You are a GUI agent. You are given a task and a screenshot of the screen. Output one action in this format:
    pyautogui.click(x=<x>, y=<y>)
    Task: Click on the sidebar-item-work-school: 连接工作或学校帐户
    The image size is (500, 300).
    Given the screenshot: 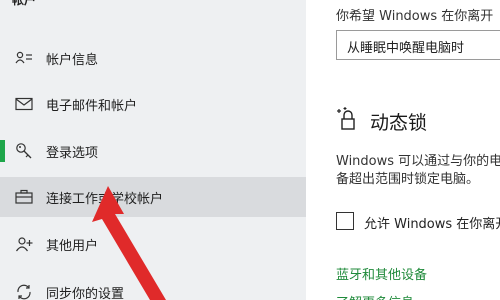 What is the action you would take?
    pyautogui.click(x=153, y=197)
    